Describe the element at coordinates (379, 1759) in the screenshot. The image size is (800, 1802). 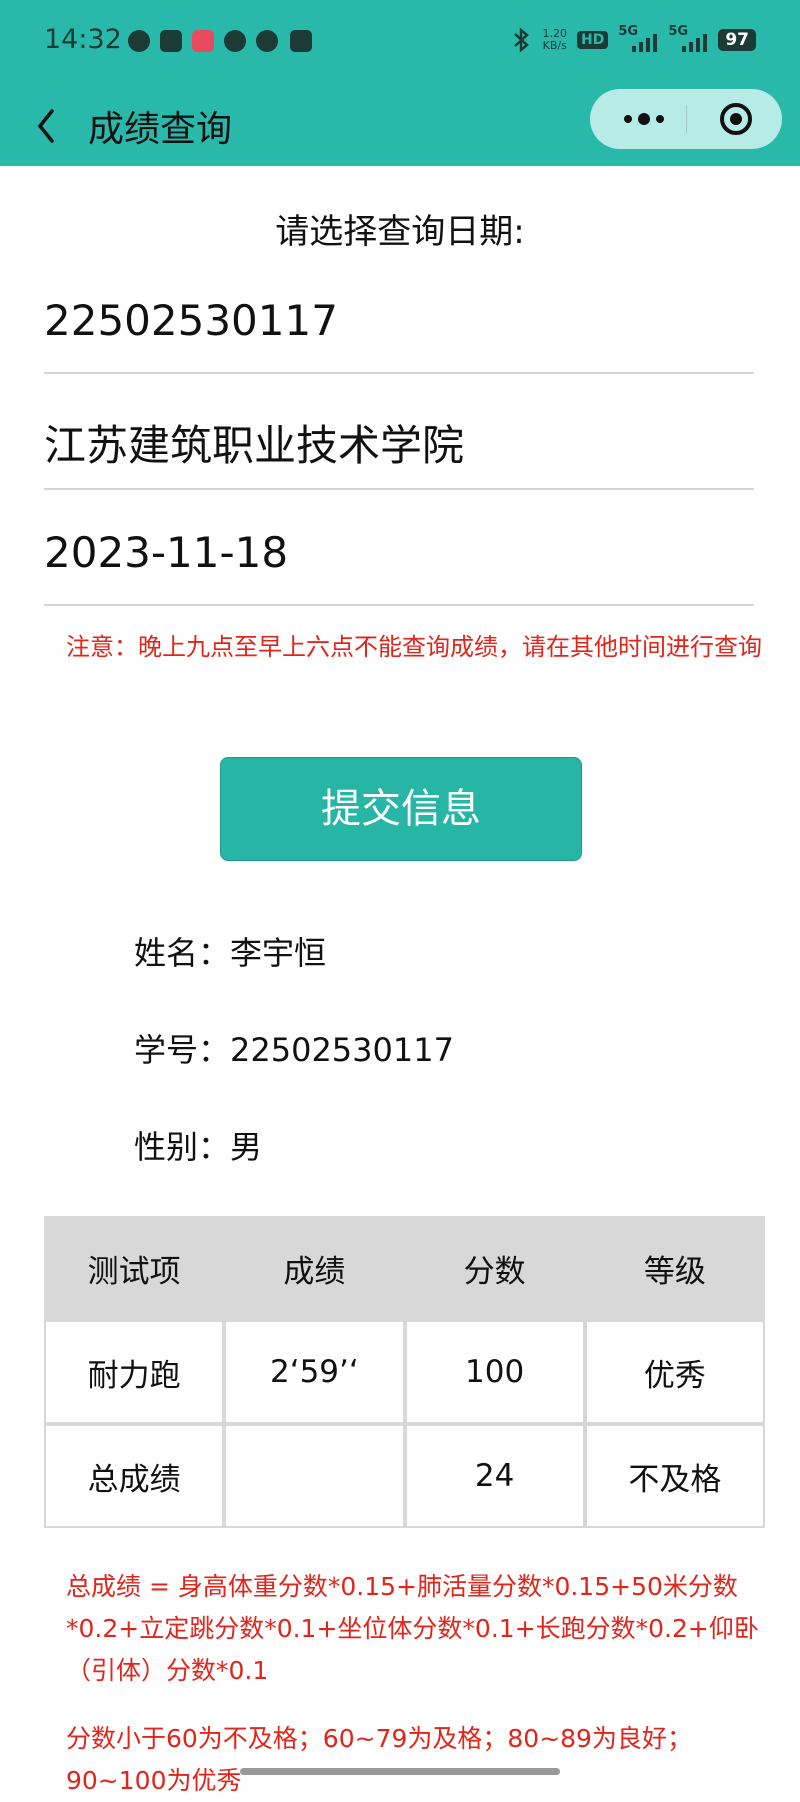
I see `grade-scale: 分数小于60为不及格；60~79为及格；80~89为良好；90~100为优秀` at that location.